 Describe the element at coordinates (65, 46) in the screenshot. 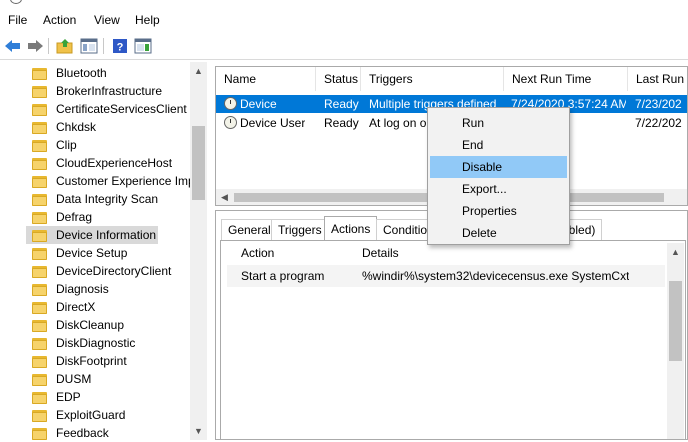

I see `up-folder-icon` at that location.